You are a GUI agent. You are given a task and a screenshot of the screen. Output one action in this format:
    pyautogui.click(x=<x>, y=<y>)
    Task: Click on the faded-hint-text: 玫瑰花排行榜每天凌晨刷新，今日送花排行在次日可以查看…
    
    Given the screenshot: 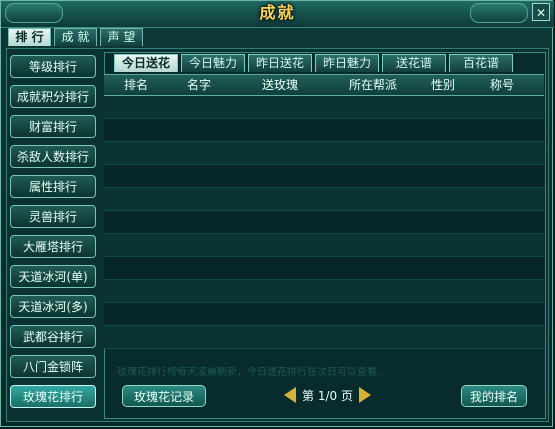 What is the action you would take?
    pyautogui.click(x=252, y=372)
    